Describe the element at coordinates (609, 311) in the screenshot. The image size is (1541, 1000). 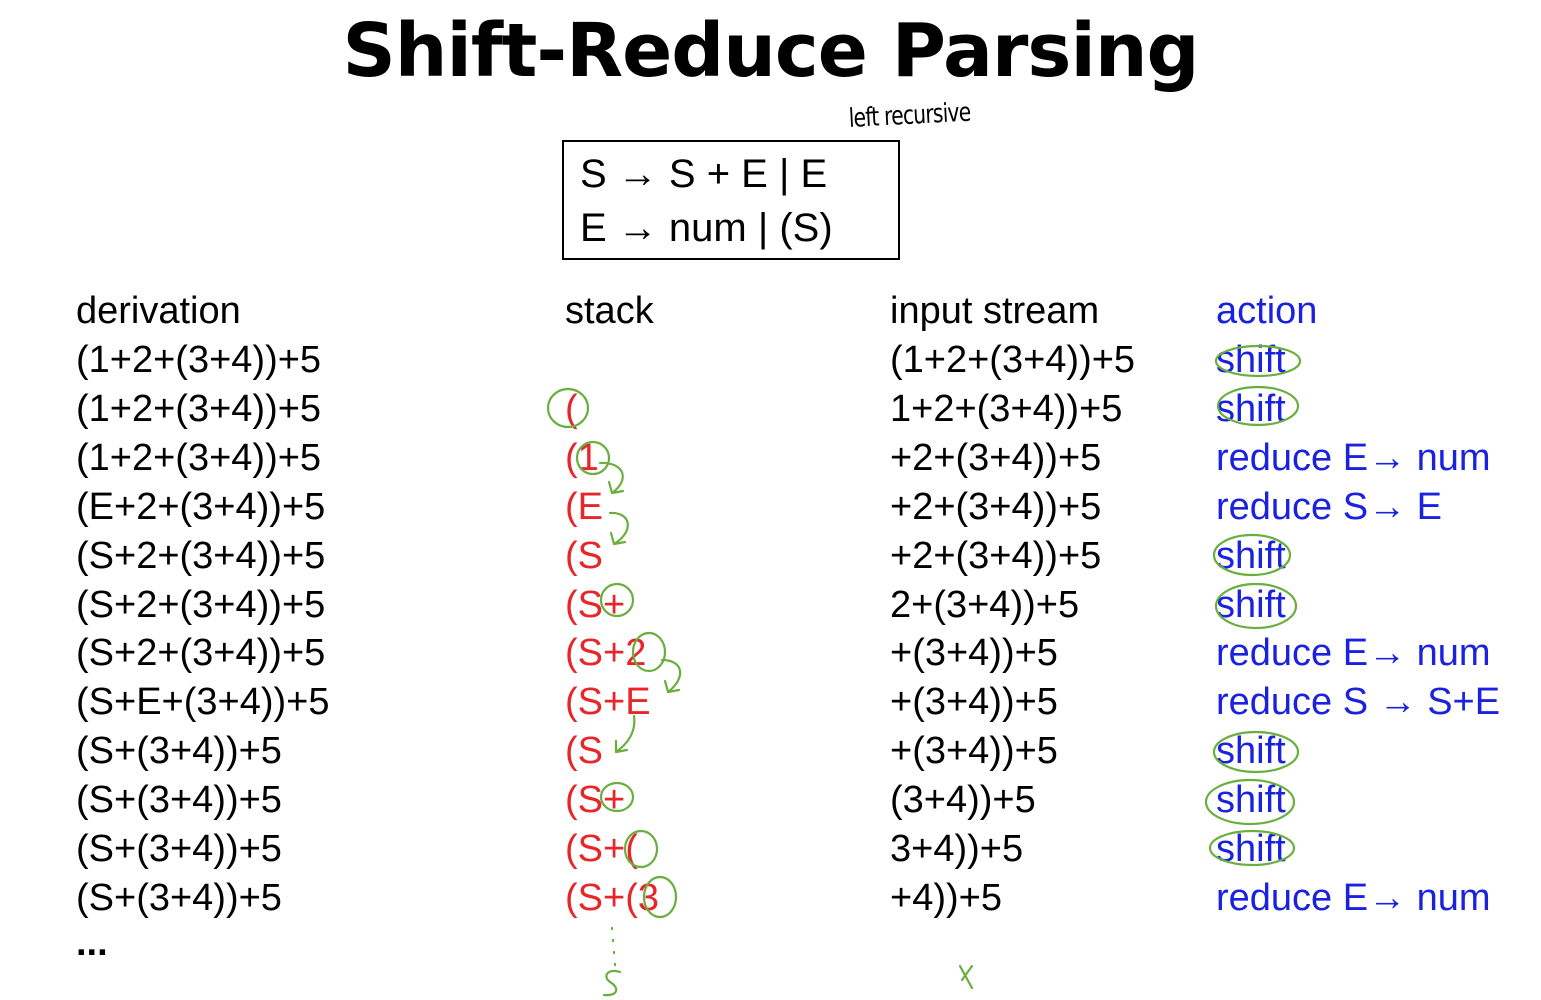
I see `header-stack: stack` at that location.